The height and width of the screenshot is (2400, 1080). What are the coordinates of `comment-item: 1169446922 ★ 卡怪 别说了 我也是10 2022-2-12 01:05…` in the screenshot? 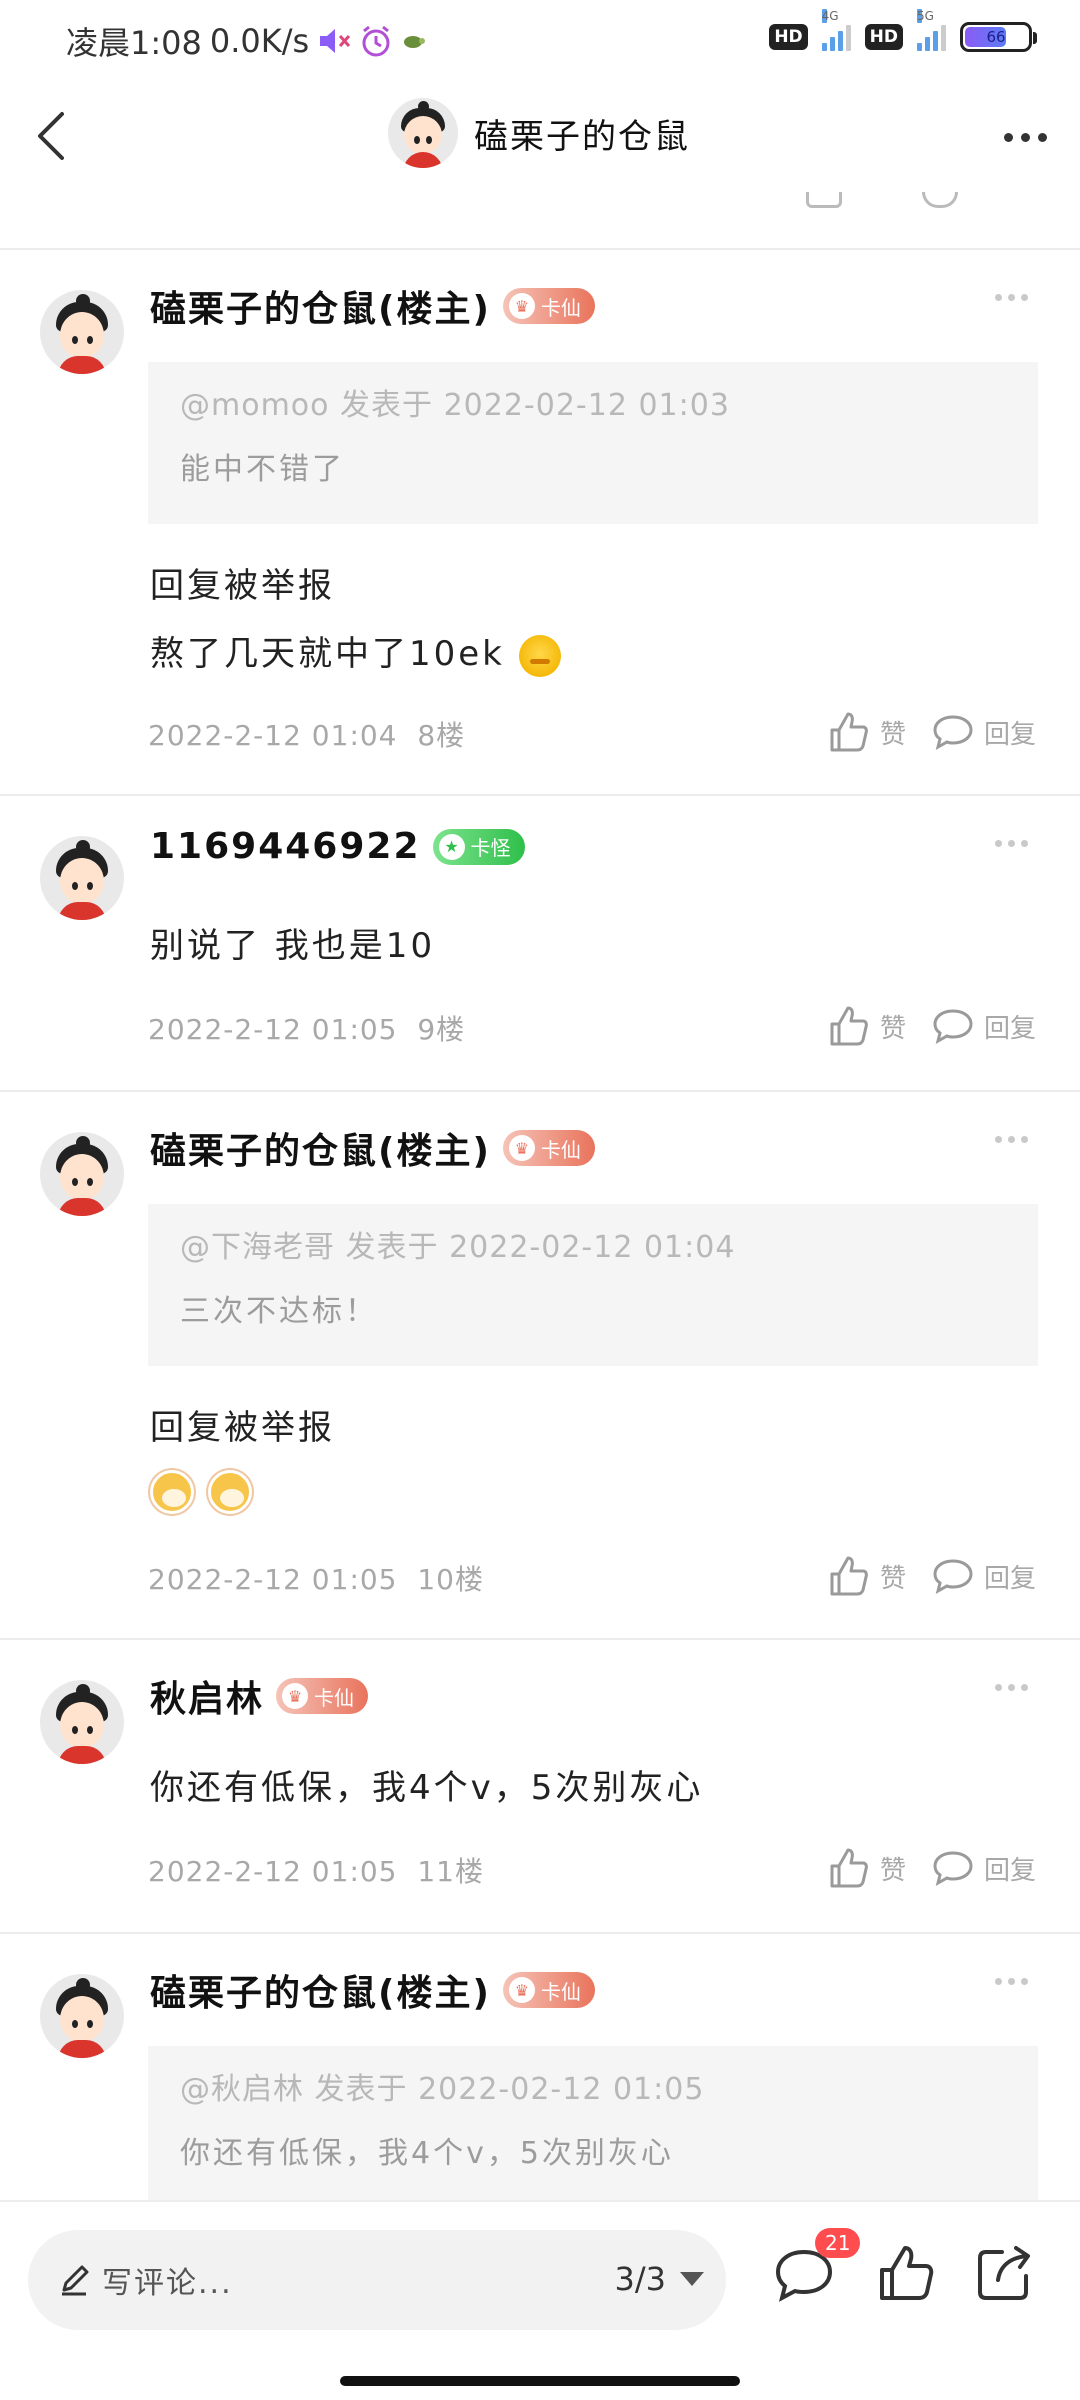 It's located at (540, 944).